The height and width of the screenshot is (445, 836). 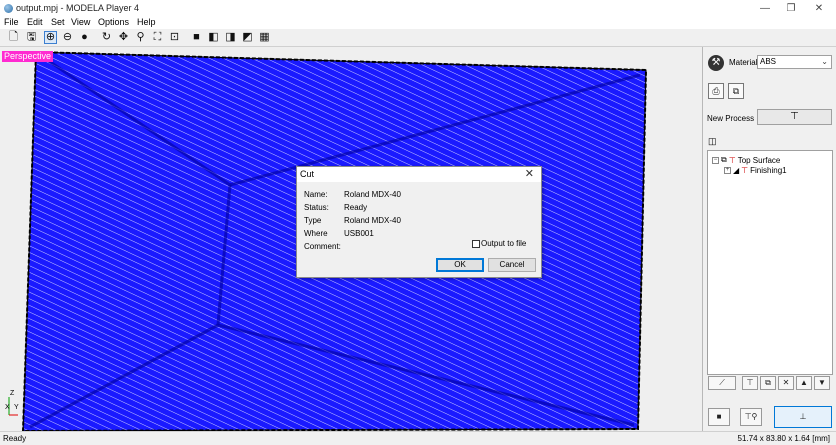 I want to click on stop-icon: ■, so click(x=719, y=417).